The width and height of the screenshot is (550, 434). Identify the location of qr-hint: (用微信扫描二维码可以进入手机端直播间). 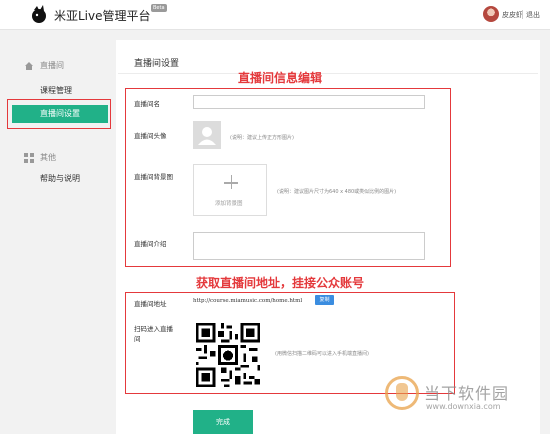
(322, 354).